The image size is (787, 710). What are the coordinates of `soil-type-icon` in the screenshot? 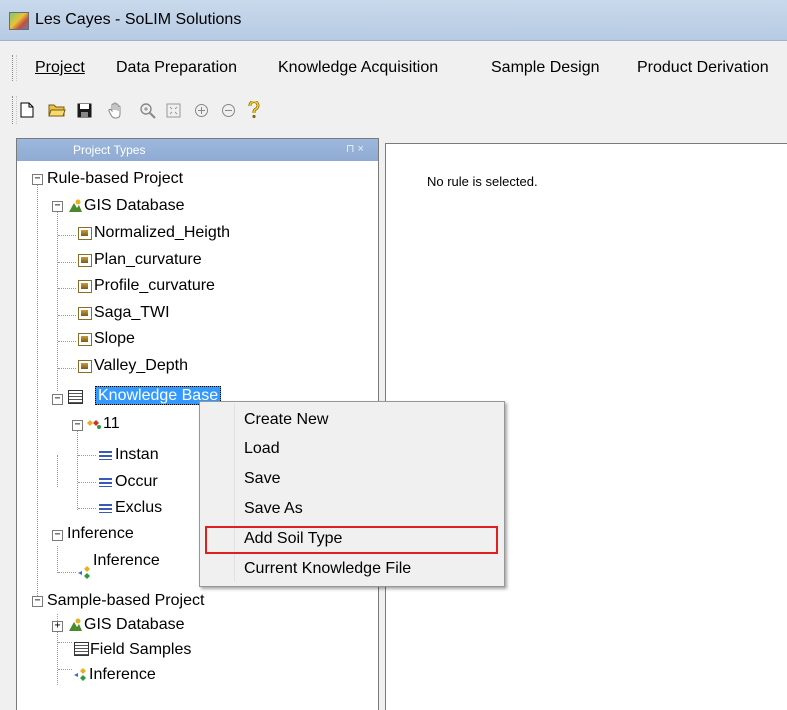 It's located at (94, 423).